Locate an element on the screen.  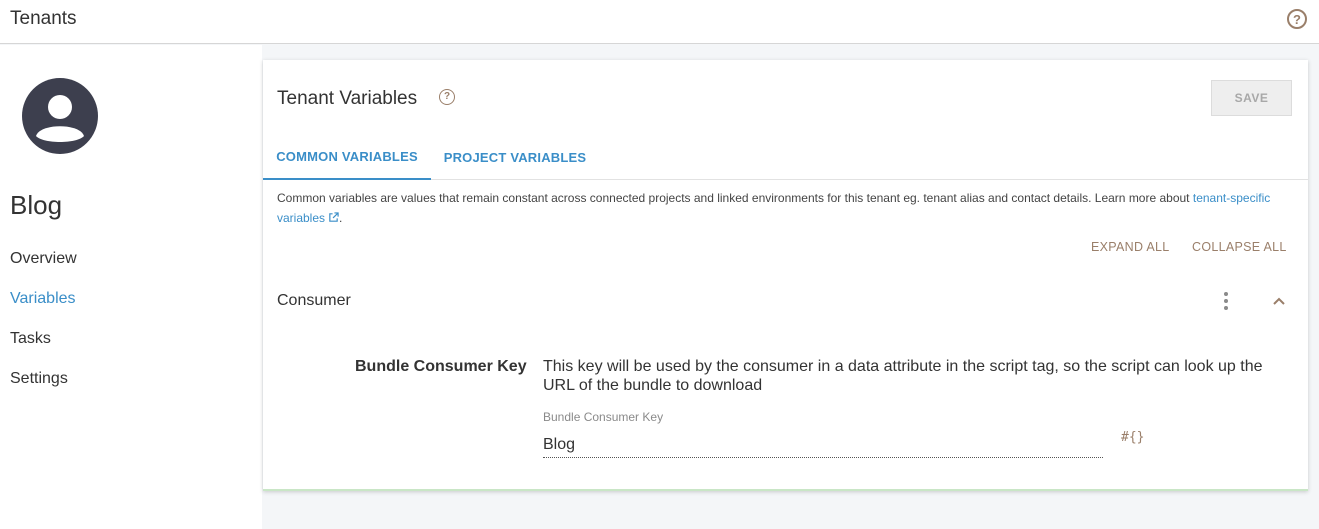
tab-common-variables: COMMON VARIABLES is located at coordinates (347, 157).